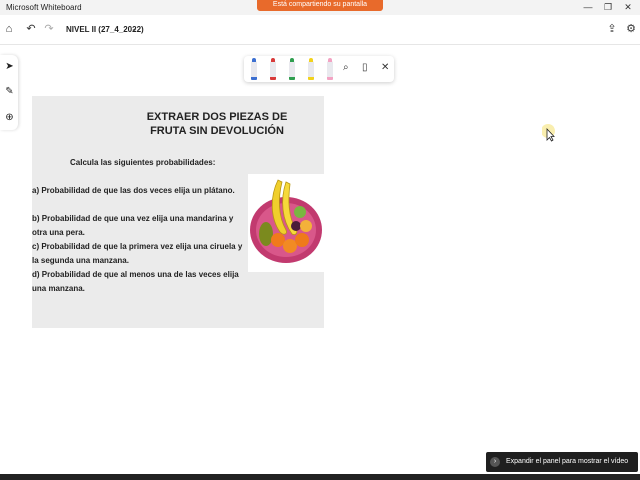  I want to click on taskbar, so click(320, 477).